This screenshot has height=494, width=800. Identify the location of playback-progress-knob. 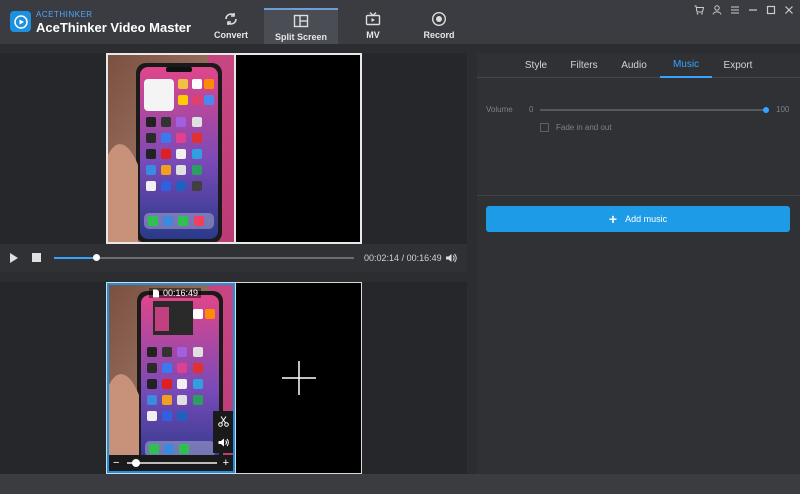
(96, 257).